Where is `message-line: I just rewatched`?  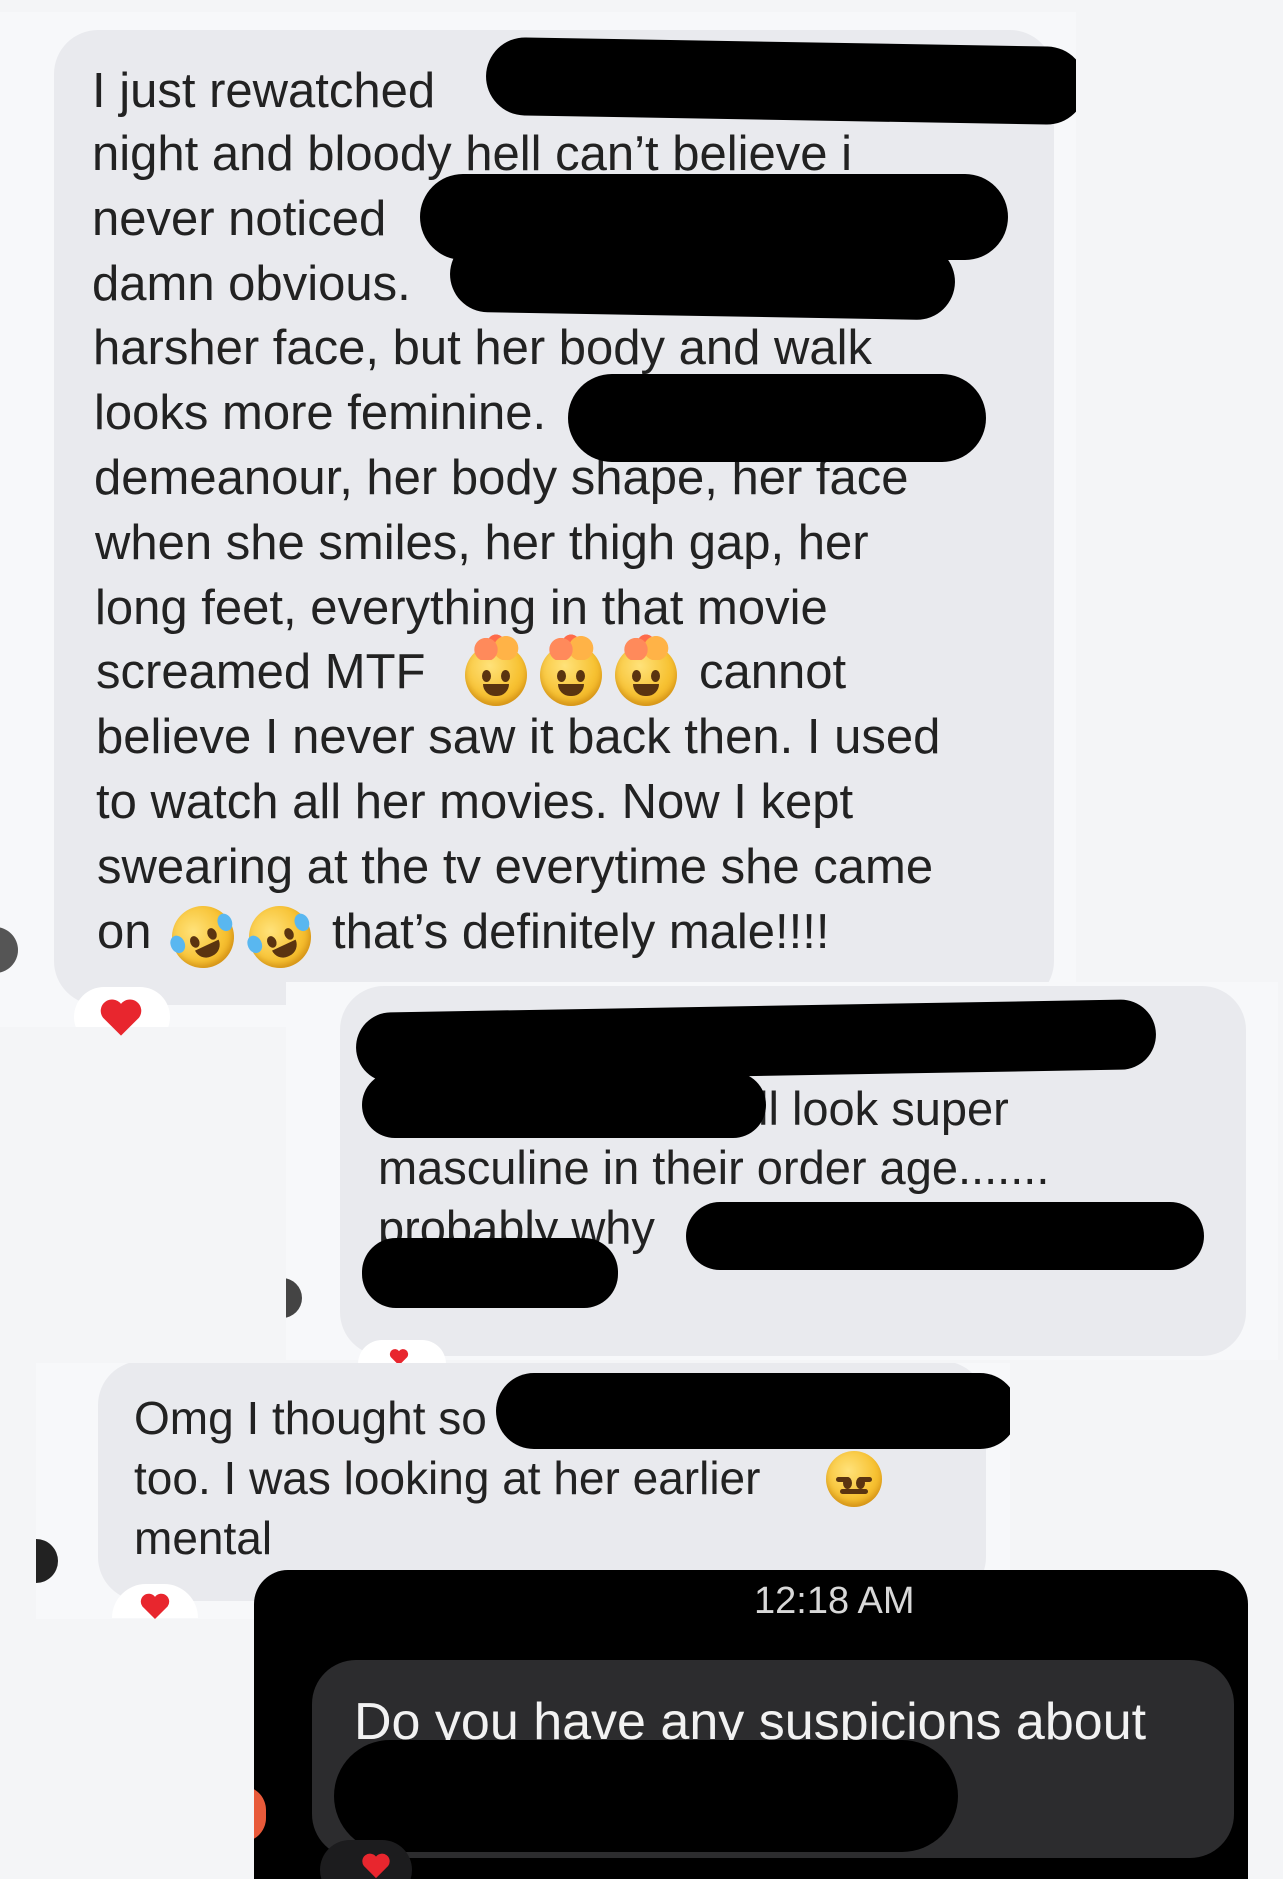 message-line: I just rewatched is located at coordinates (264, 91).